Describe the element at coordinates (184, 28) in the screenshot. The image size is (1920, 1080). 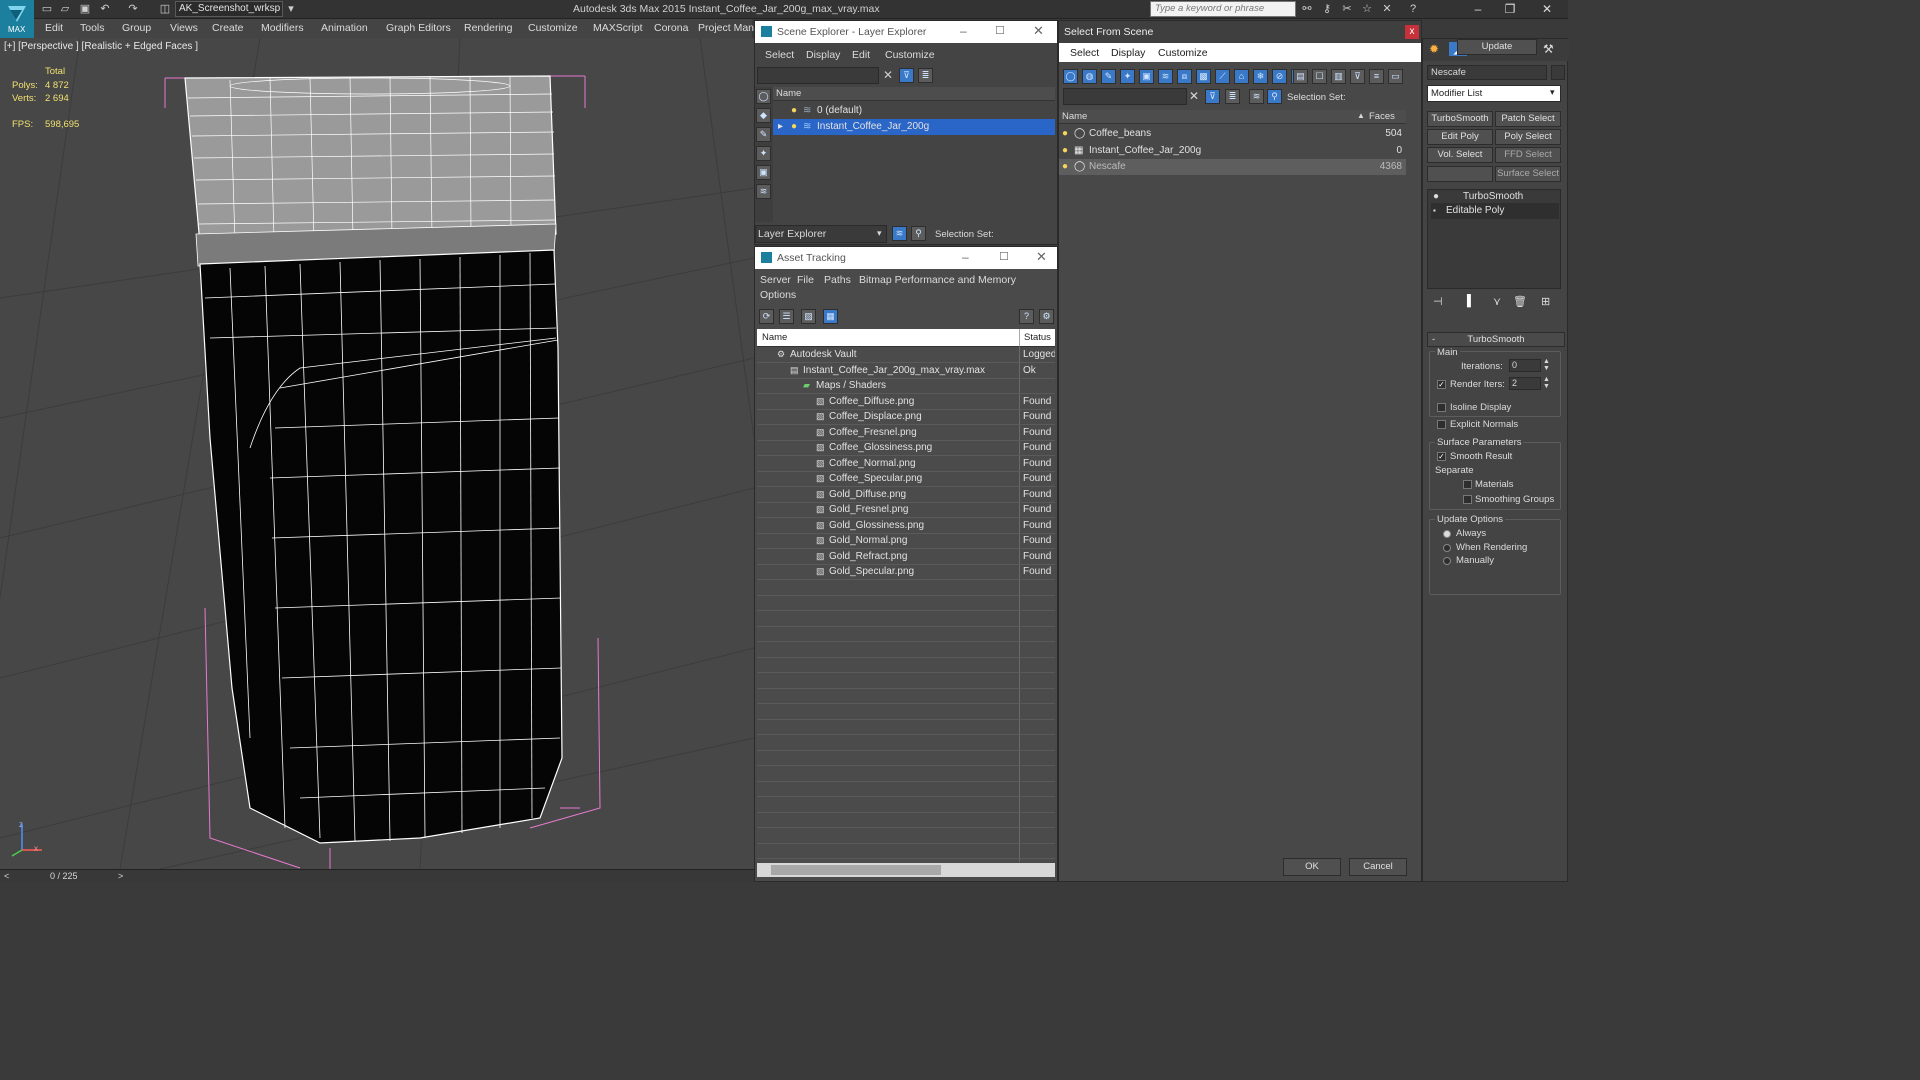
I see `menu-views: Views` at that location.